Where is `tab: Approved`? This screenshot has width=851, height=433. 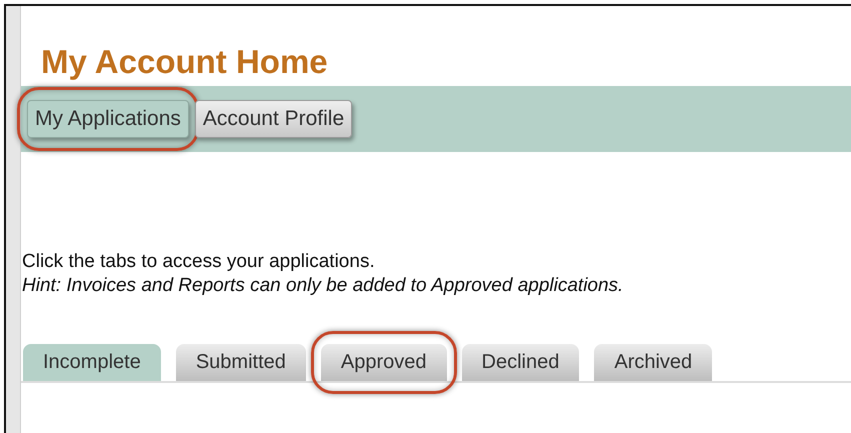
tab: Approved is located at coordinates (383, 362).